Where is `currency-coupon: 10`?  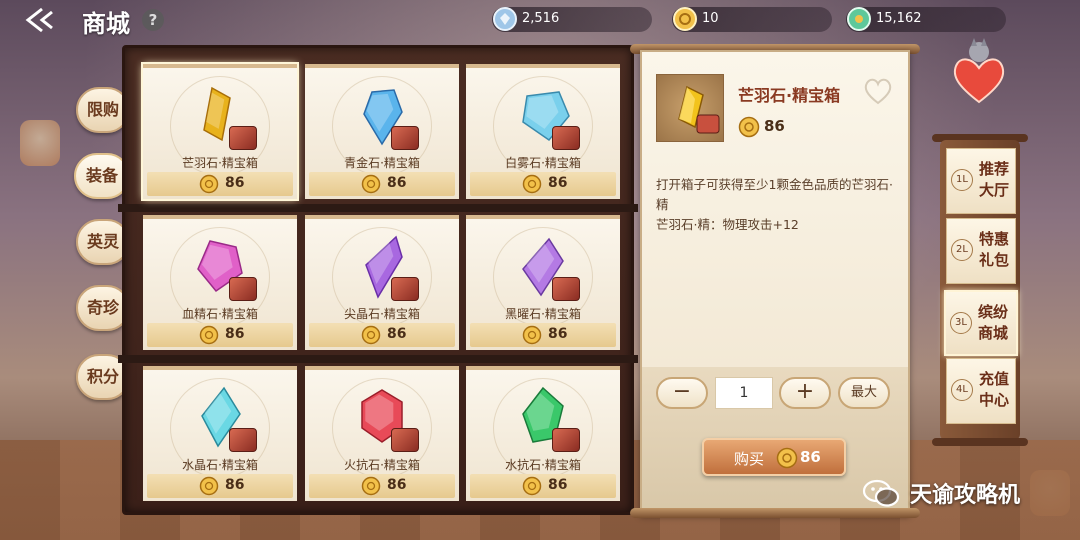 currency-coupon: 10 is located at coordinates (752, 19).